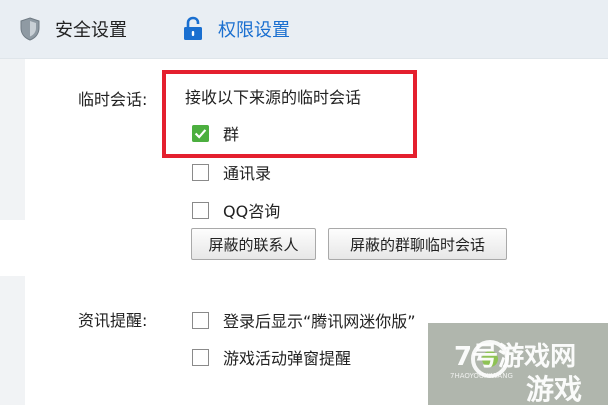  I want to click on watermark-logo: 7号游戏网 7HAOYOUXIWANG 游戏, so click(518, 364).